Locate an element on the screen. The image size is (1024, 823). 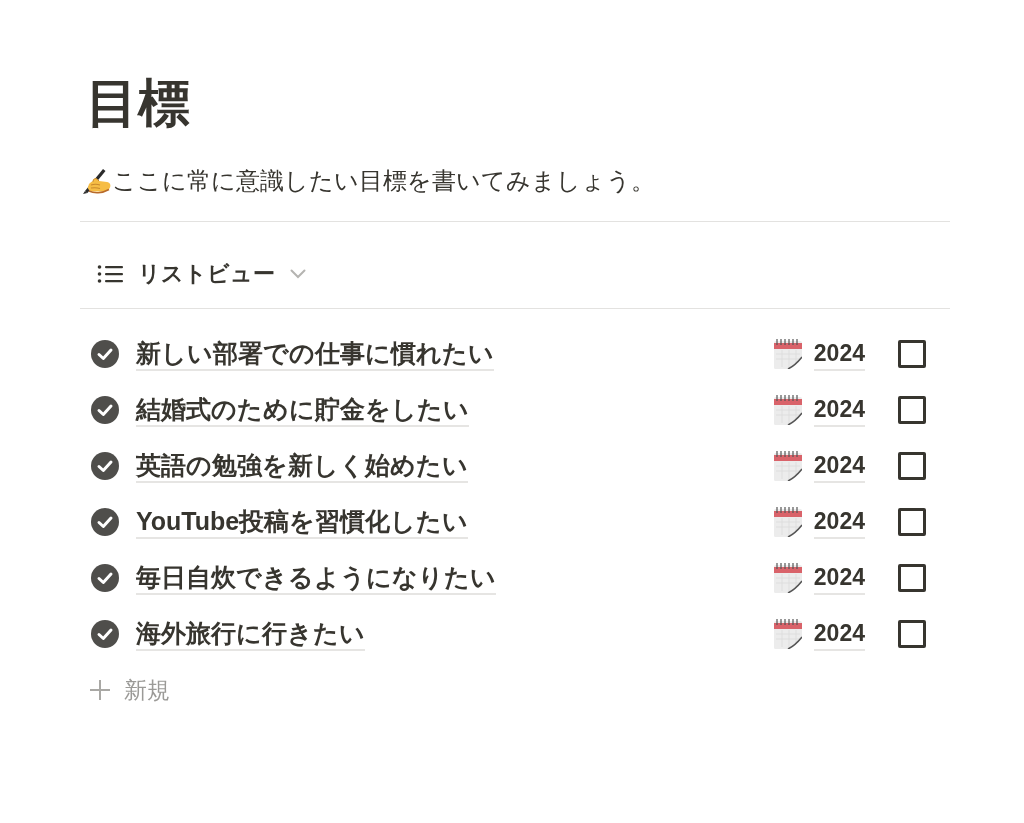
goal-title-link: 英語の勉強を新しく始めたい is located at coordinates (302, 466).